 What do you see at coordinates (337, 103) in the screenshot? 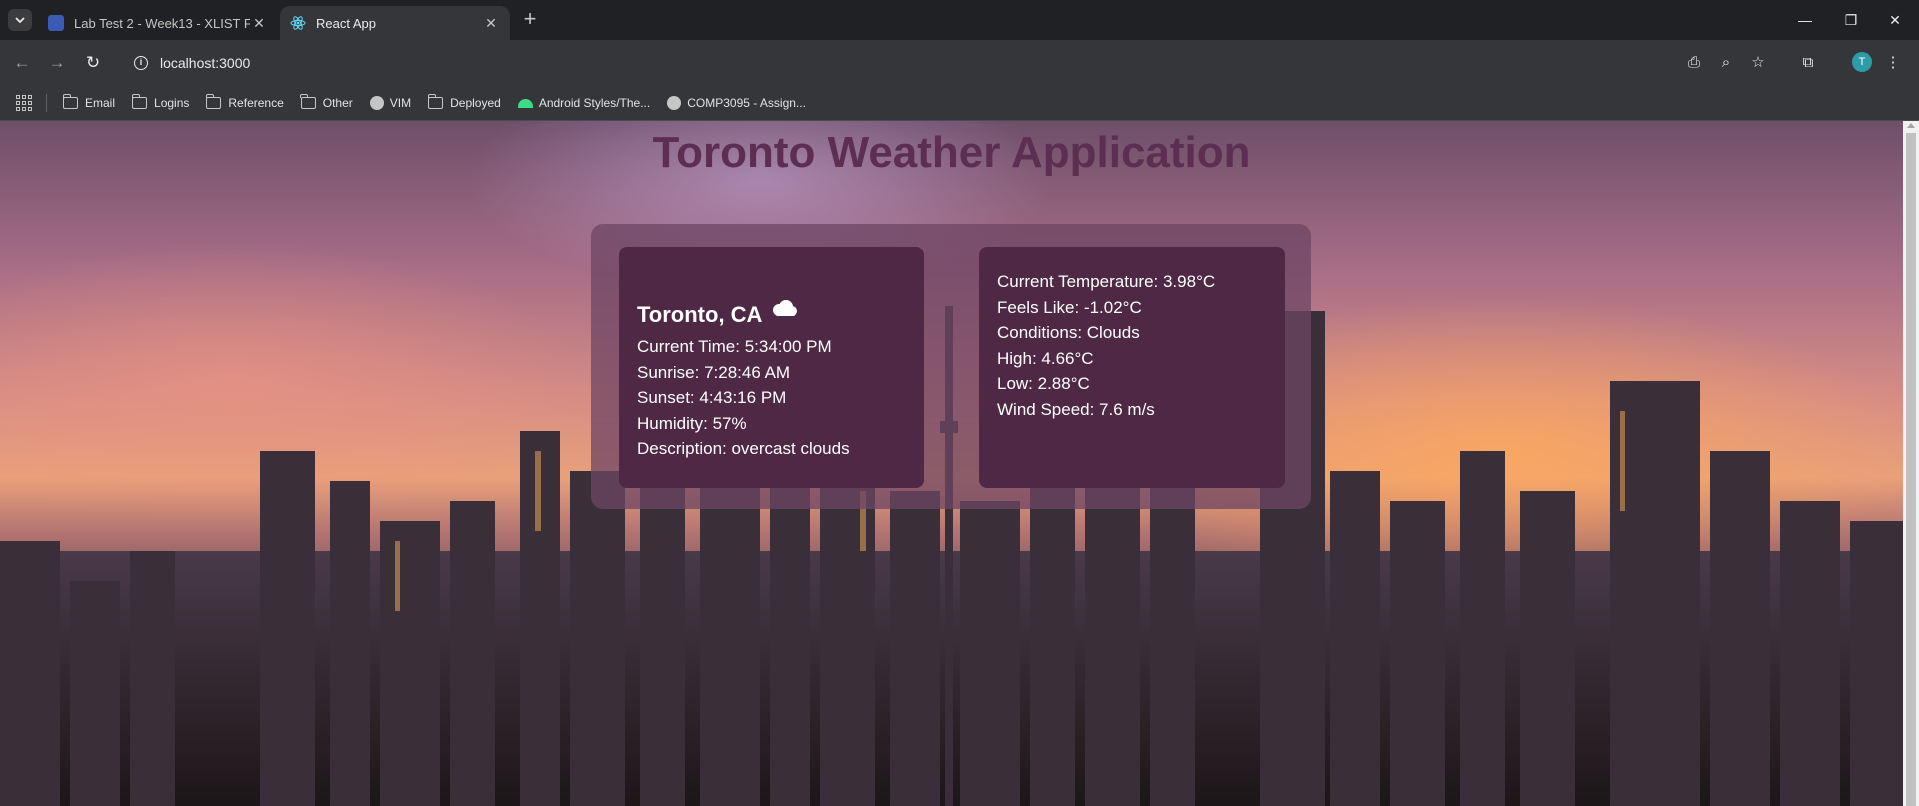
I see `bookmark-label: Other` at bounding box center [337, 103].